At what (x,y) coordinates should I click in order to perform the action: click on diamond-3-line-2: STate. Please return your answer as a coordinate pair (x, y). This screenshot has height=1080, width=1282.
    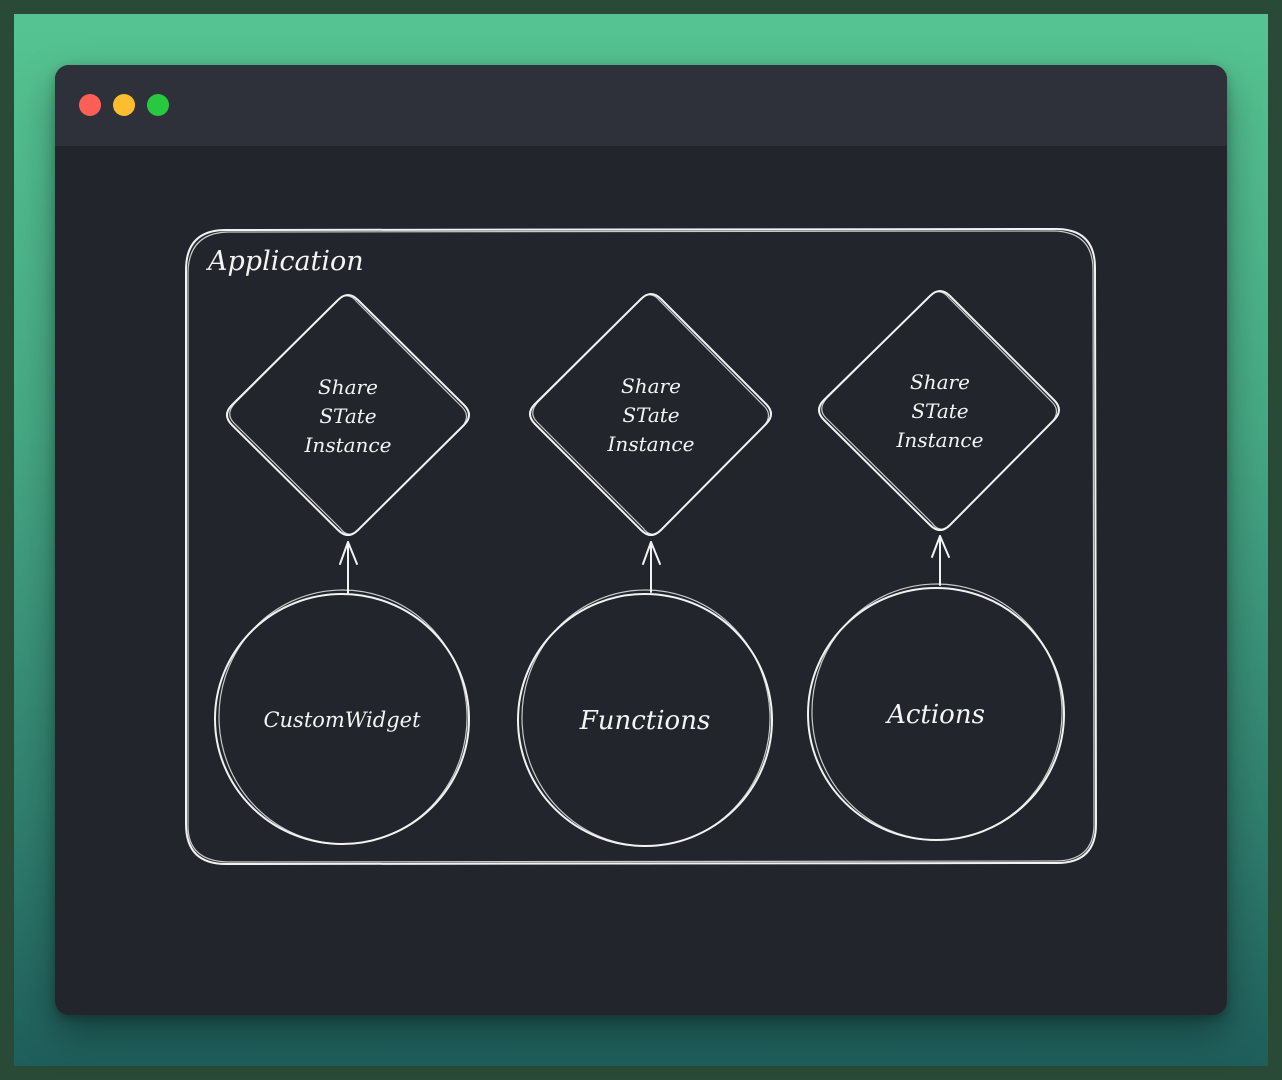
    Looking at the image, I should click on (939, 411).